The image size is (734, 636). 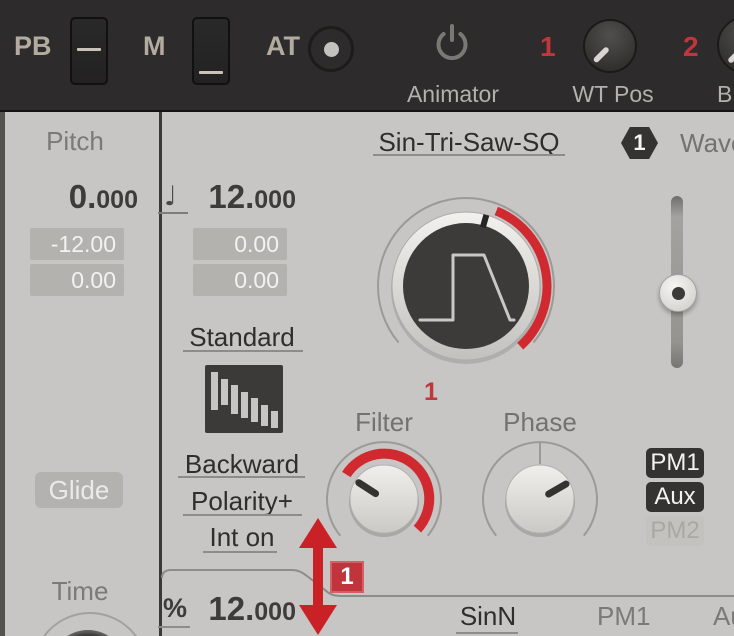 I want to click on pm1-toggle: PM1, so click(x=675, y=463).